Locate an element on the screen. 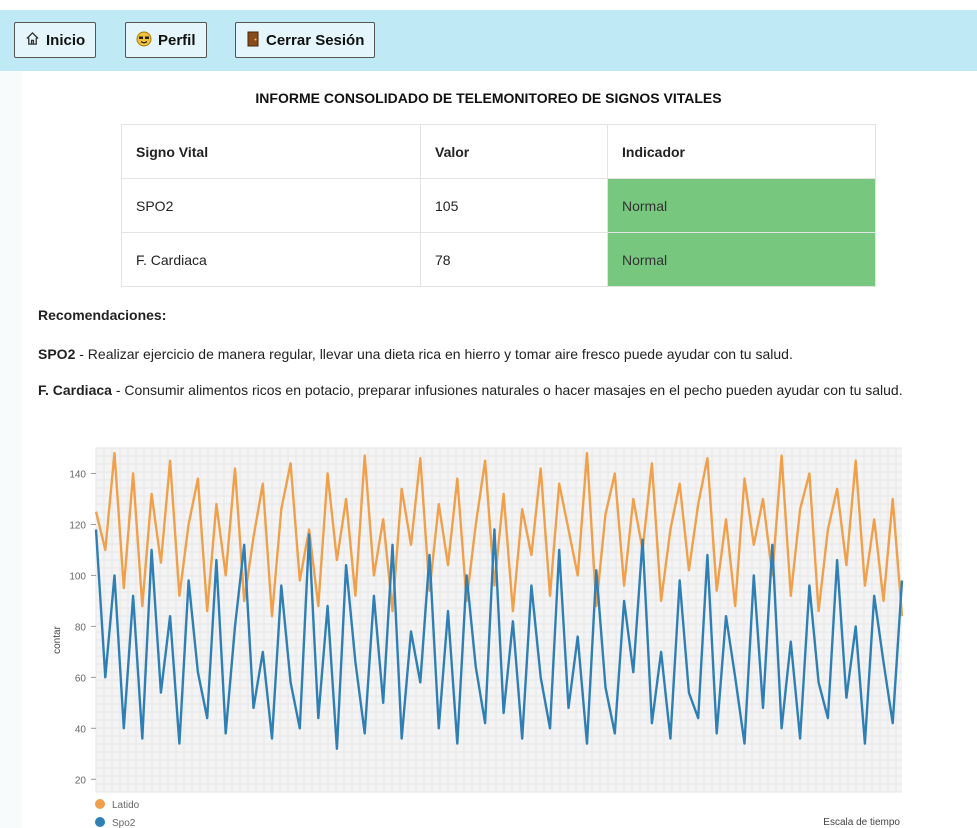 The image size is (977, 828). column-header-indicator: Indicador is located at coordinates (741, 151).